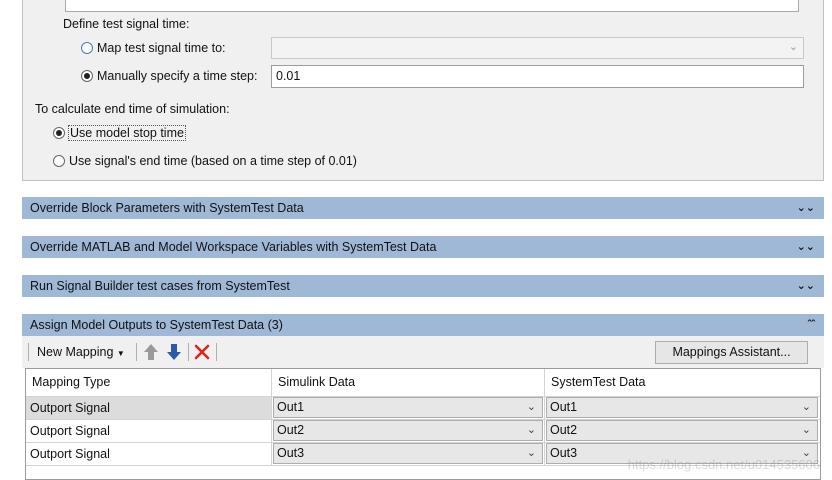  I want to click on model-stop-time-text: Use model stop time, so click(127, 133).